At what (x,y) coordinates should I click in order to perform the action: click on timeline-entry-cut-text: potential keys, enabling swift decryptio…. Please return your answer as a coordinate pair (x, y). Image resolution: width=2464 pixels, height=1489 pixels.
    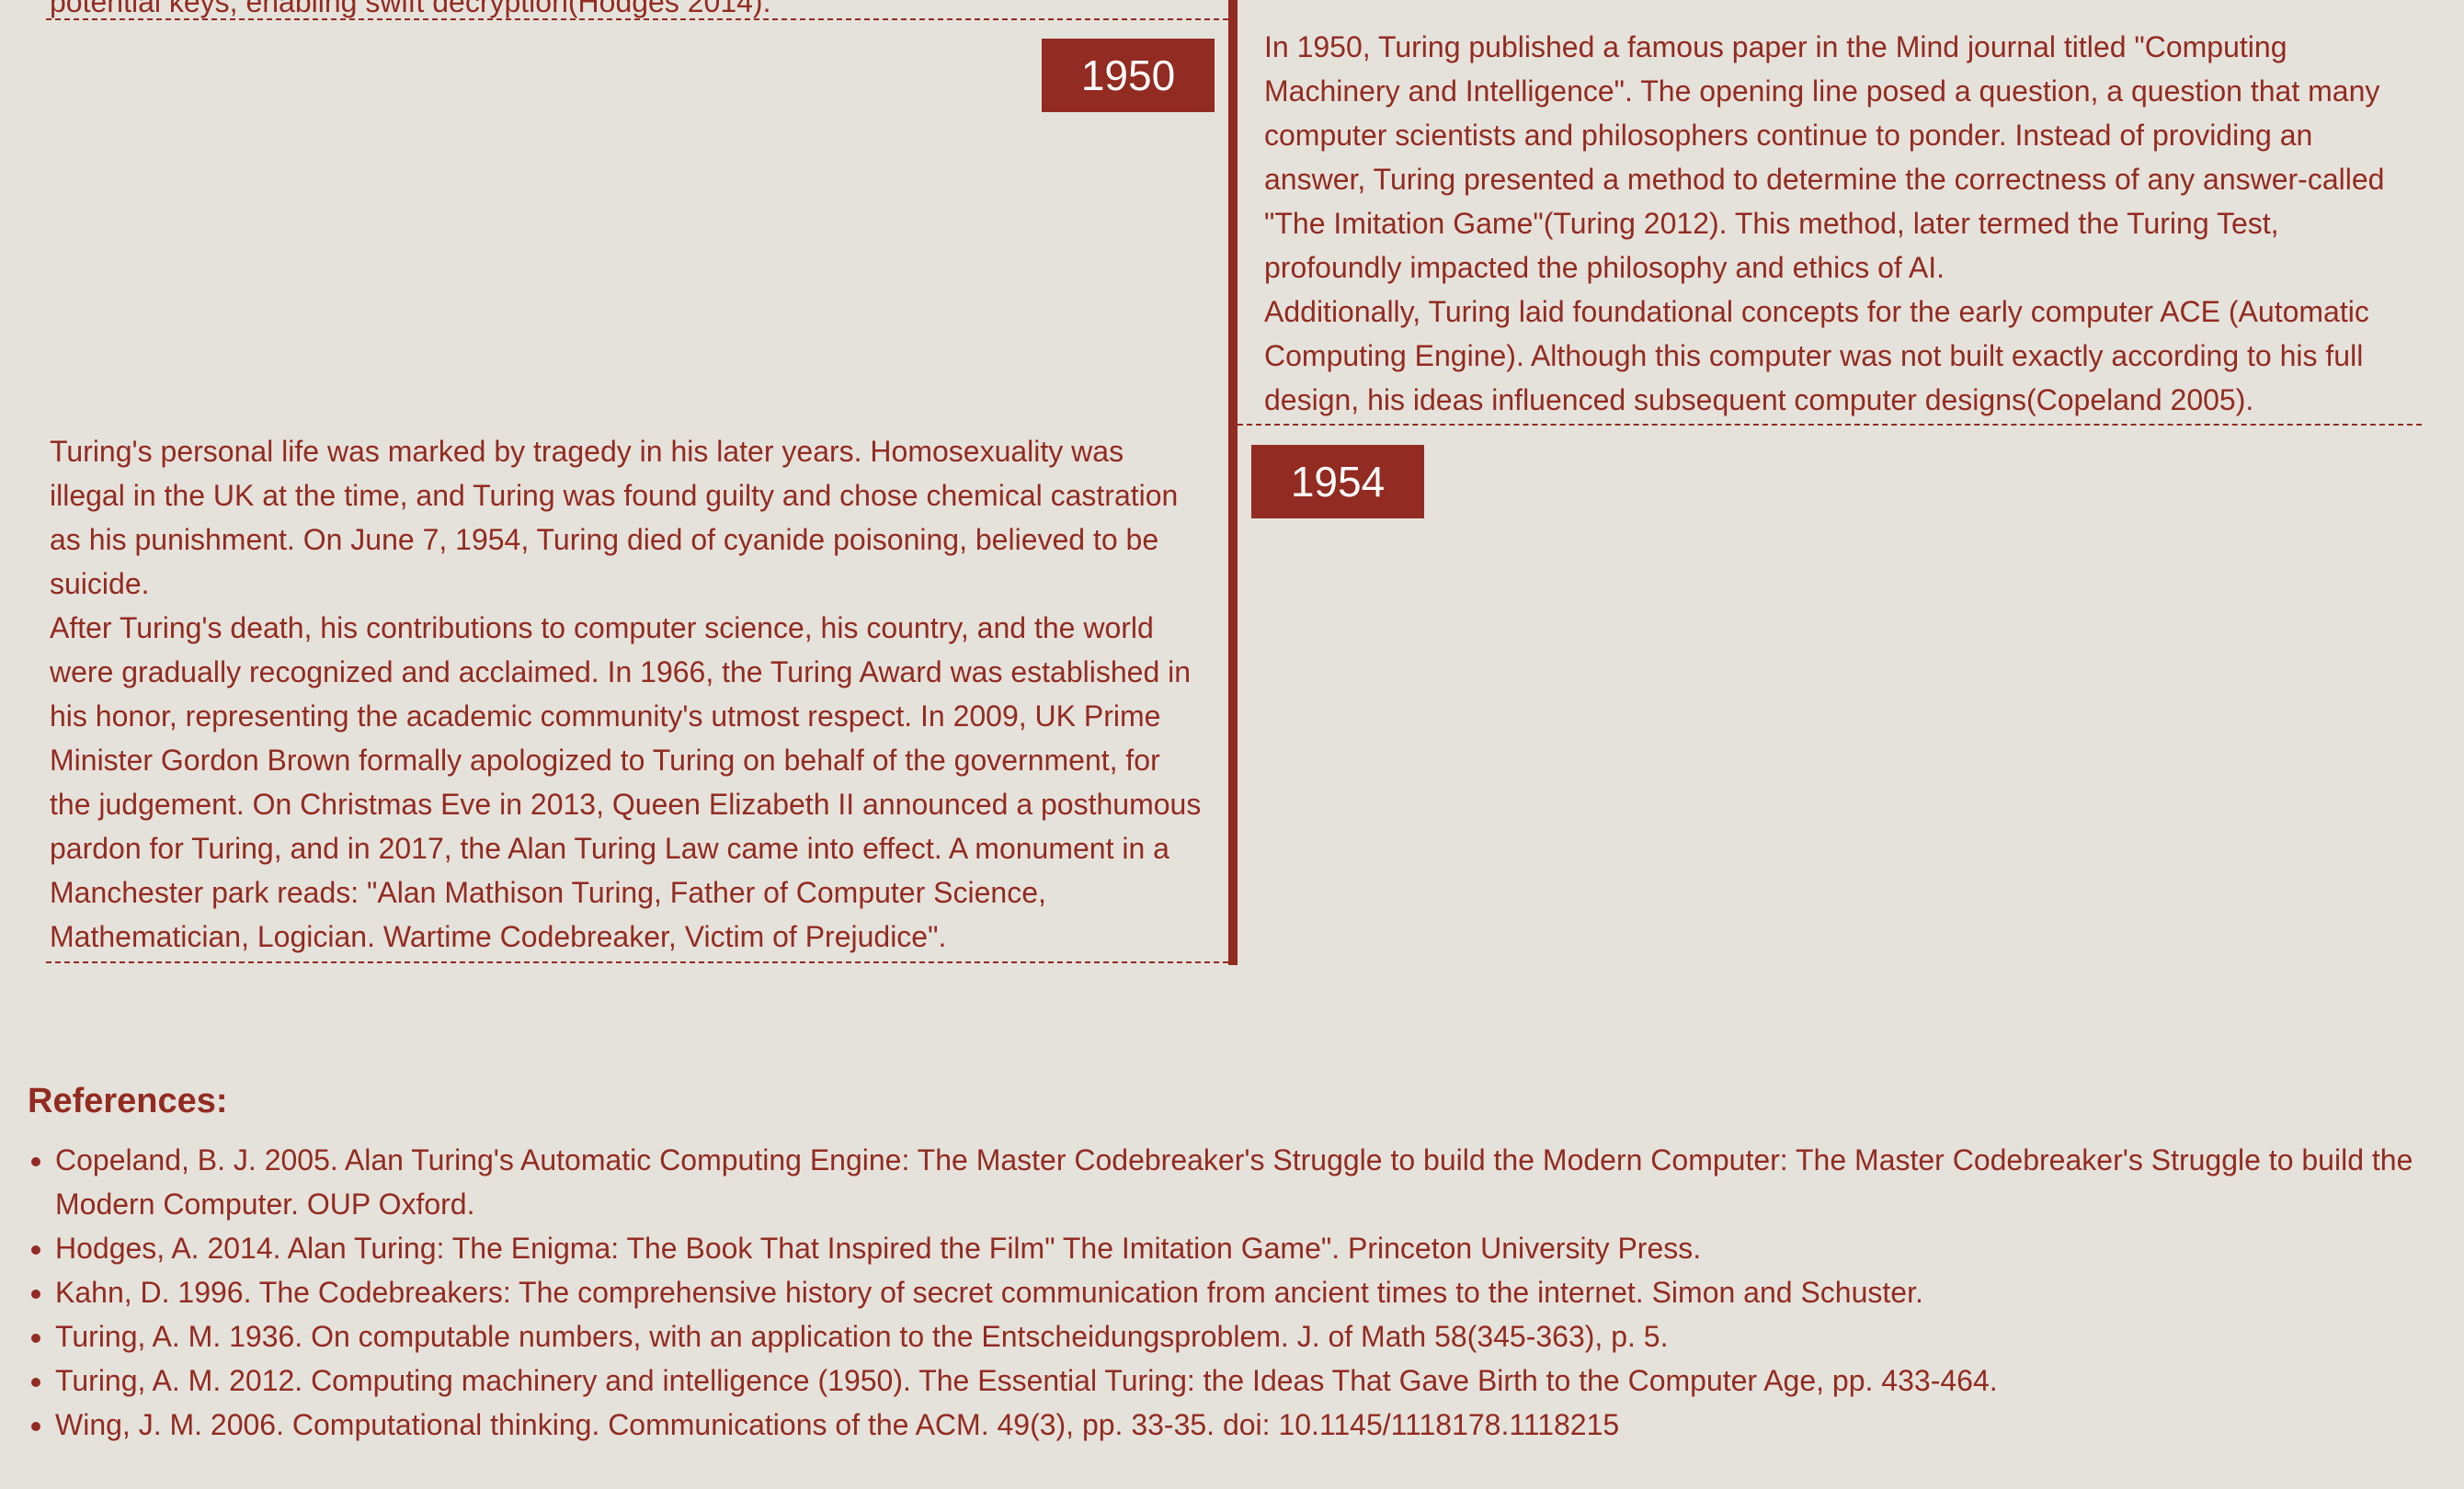
    Looking at the image, I should click on (410, 9).